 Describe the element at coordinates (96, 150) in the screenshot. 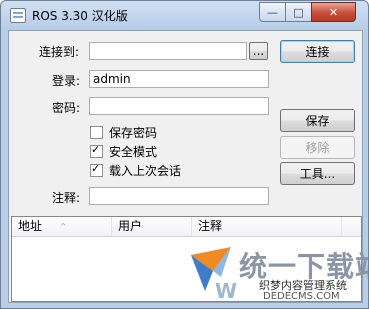

I see `secure-mode-box` at that location.